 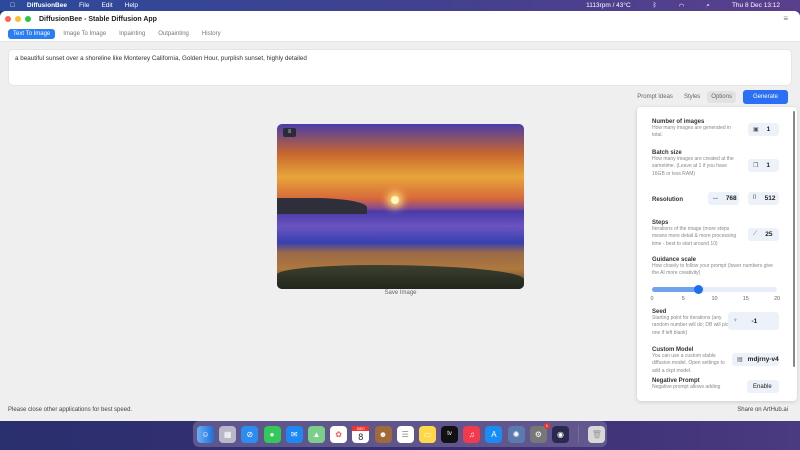 What do you see at coordinates (608, 5) in the screenshot?
I see `fan-status: 1113rpm / 43°C` at bounding box center [608, 5].